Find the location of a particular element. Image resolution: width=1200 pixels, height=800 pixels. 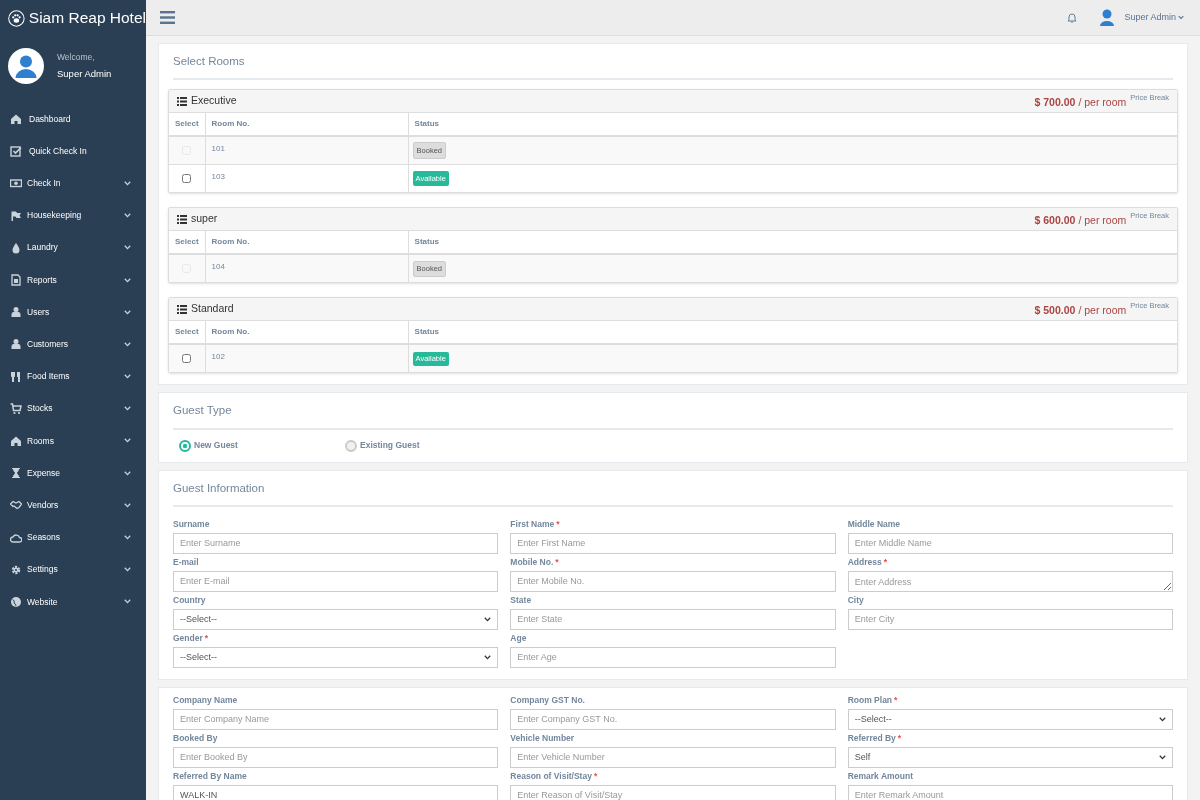

profile-avatar-icon is located at coordinates (26, 66).